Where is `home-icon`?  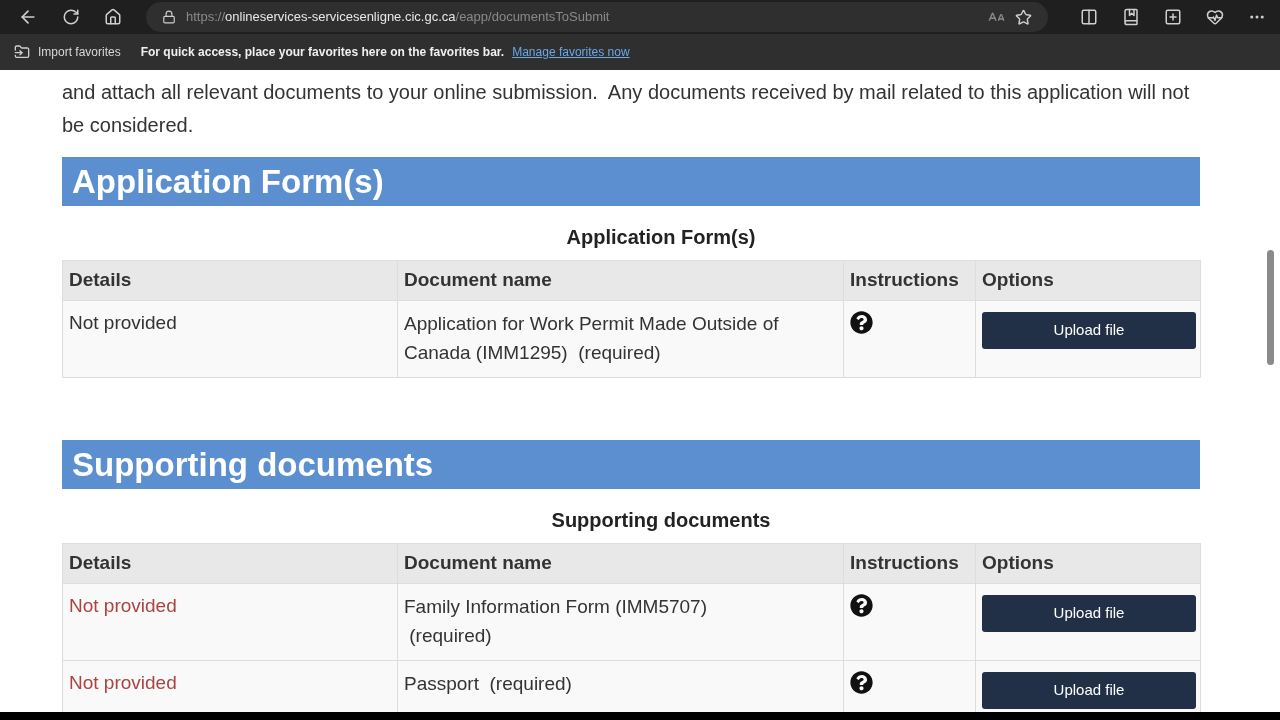 home-icon is located at coordinates (113, 17).